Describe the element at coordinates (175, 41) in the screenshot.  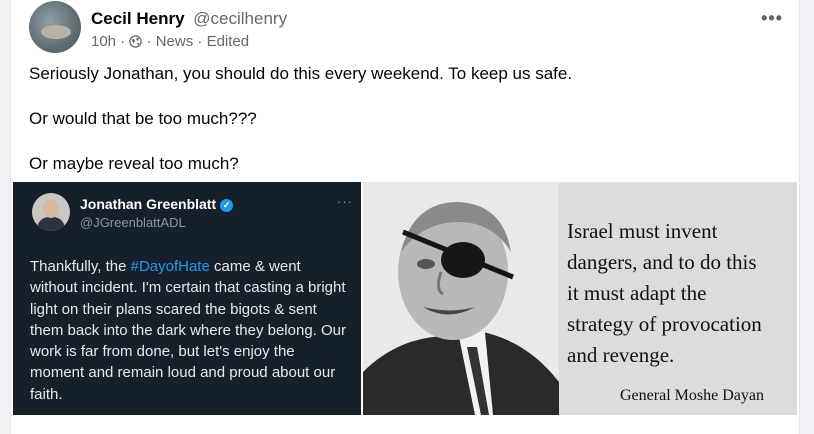
I see `post-category: News` at that location.